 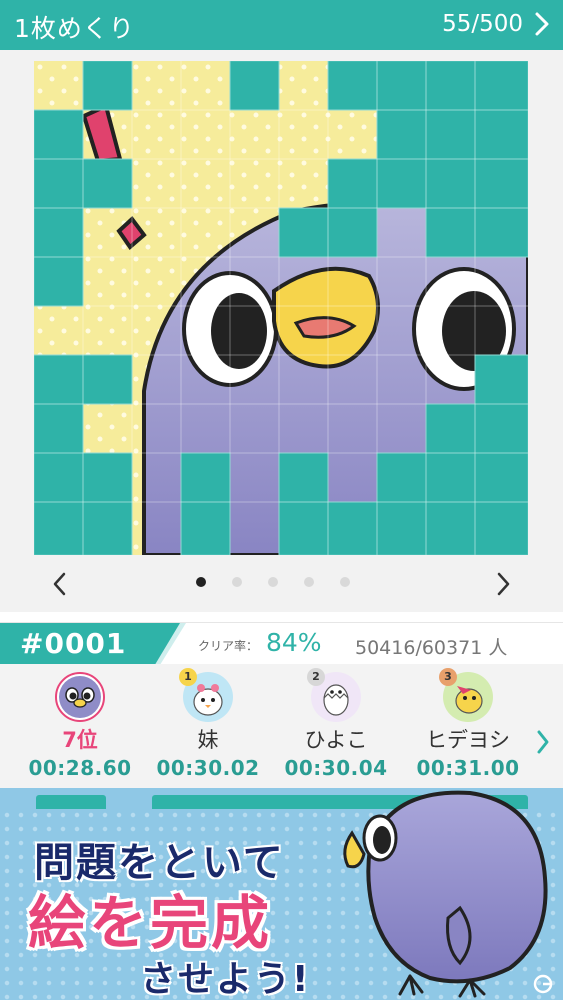 I want to click on clear-counts: 50416/60371 人, so click(x=431, y=648).